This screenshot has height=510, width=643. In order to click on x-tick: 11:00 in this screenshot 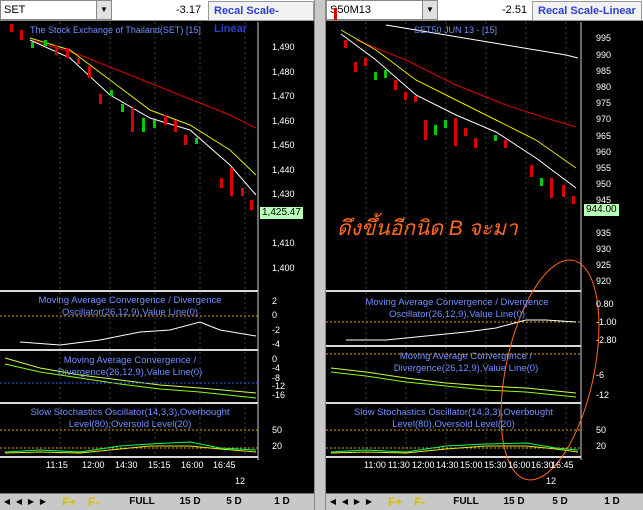, I will do `click(375, 465)`.